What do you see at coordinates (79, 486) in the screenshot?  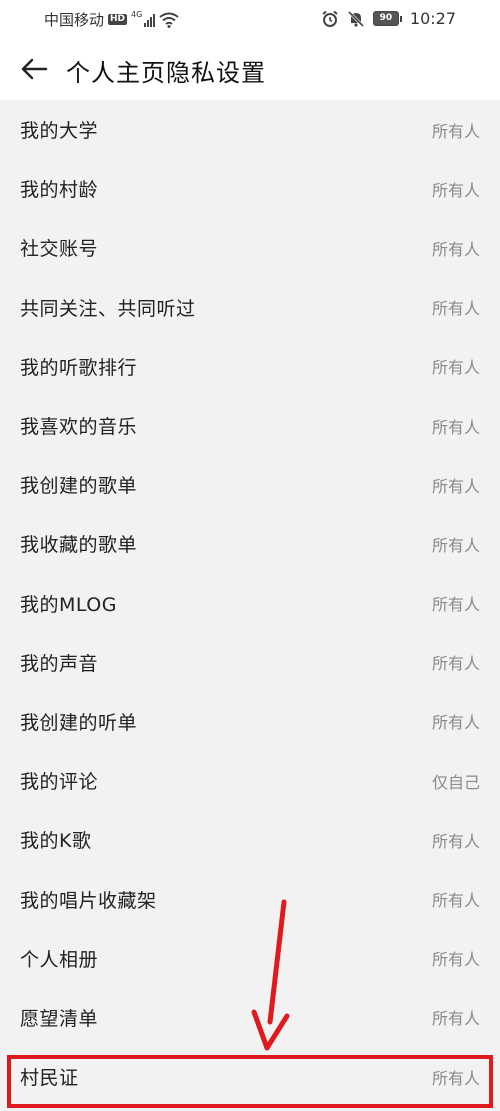 I see `setting-label: 我创建的歌单` at bounding box center [79, 486].